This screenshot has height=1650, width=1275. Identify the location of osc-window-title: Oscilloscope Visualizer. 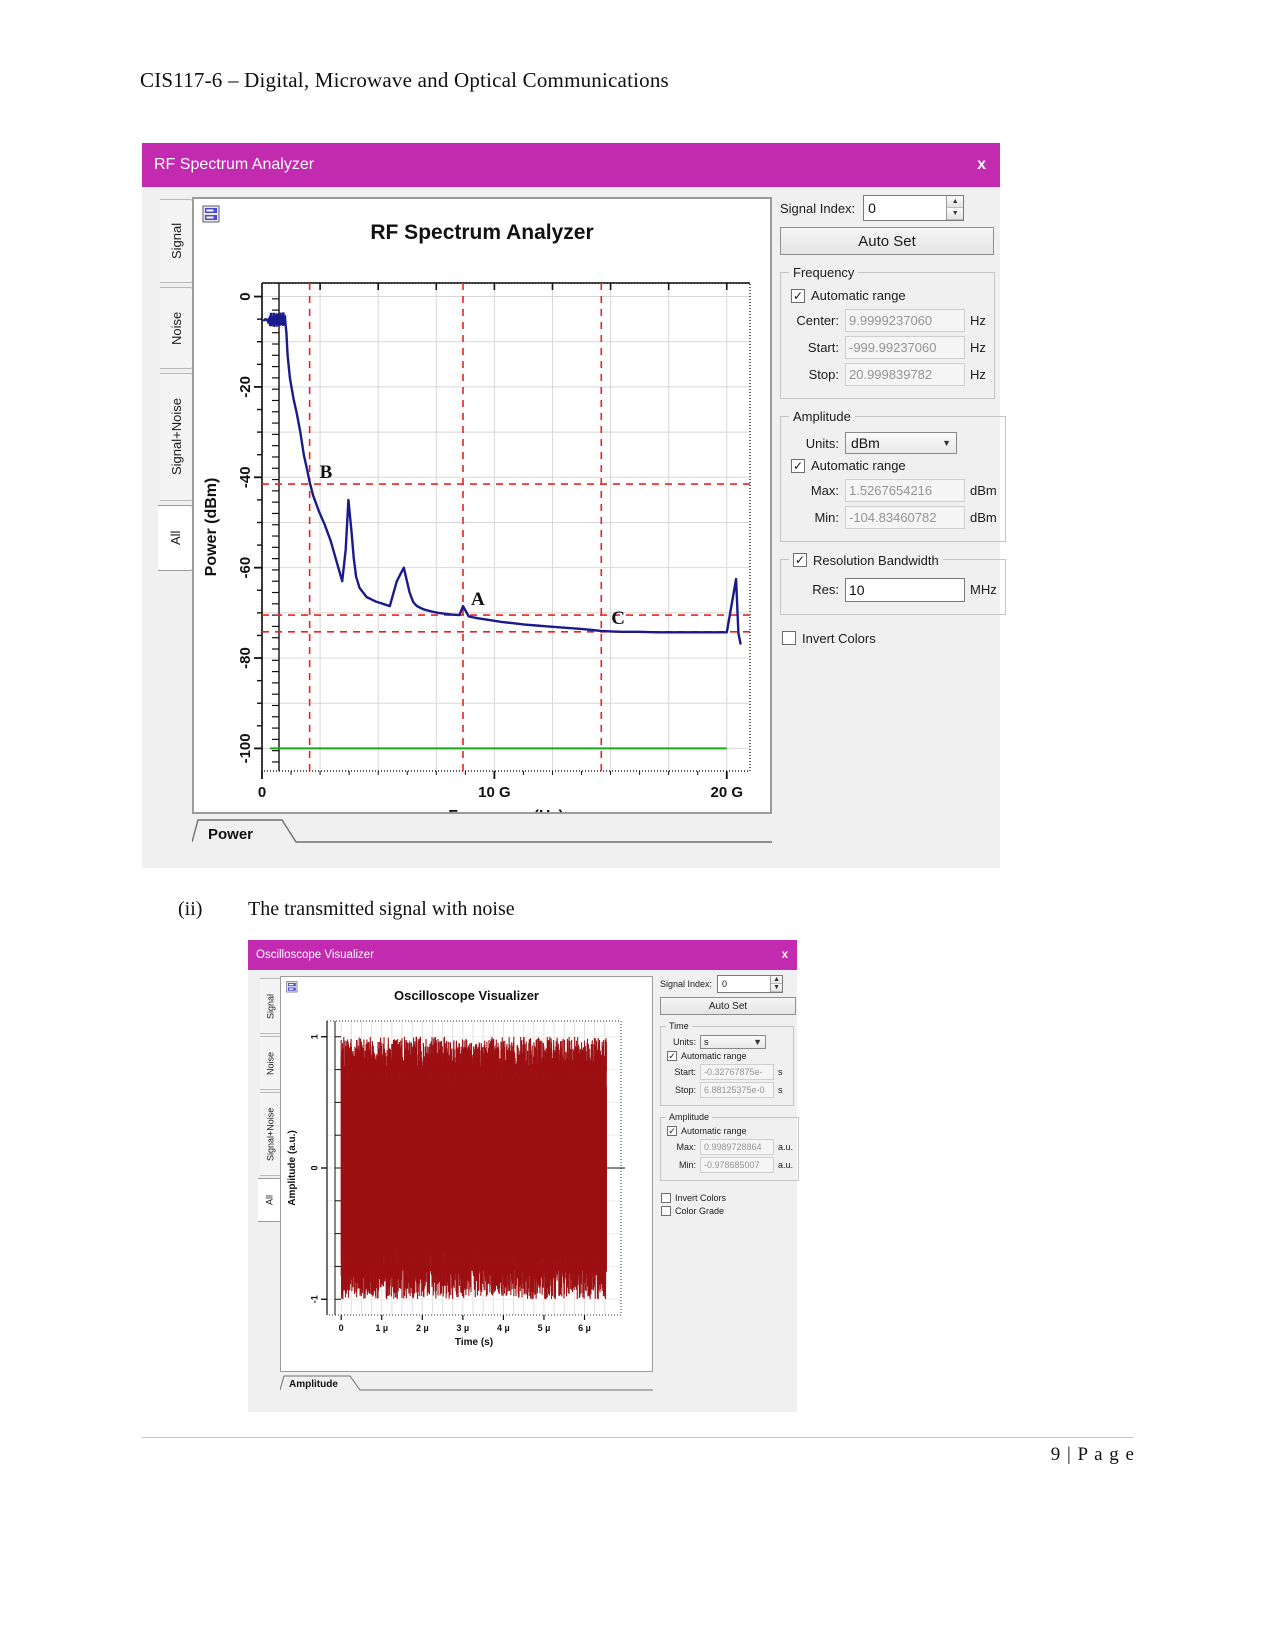
(315, 955).